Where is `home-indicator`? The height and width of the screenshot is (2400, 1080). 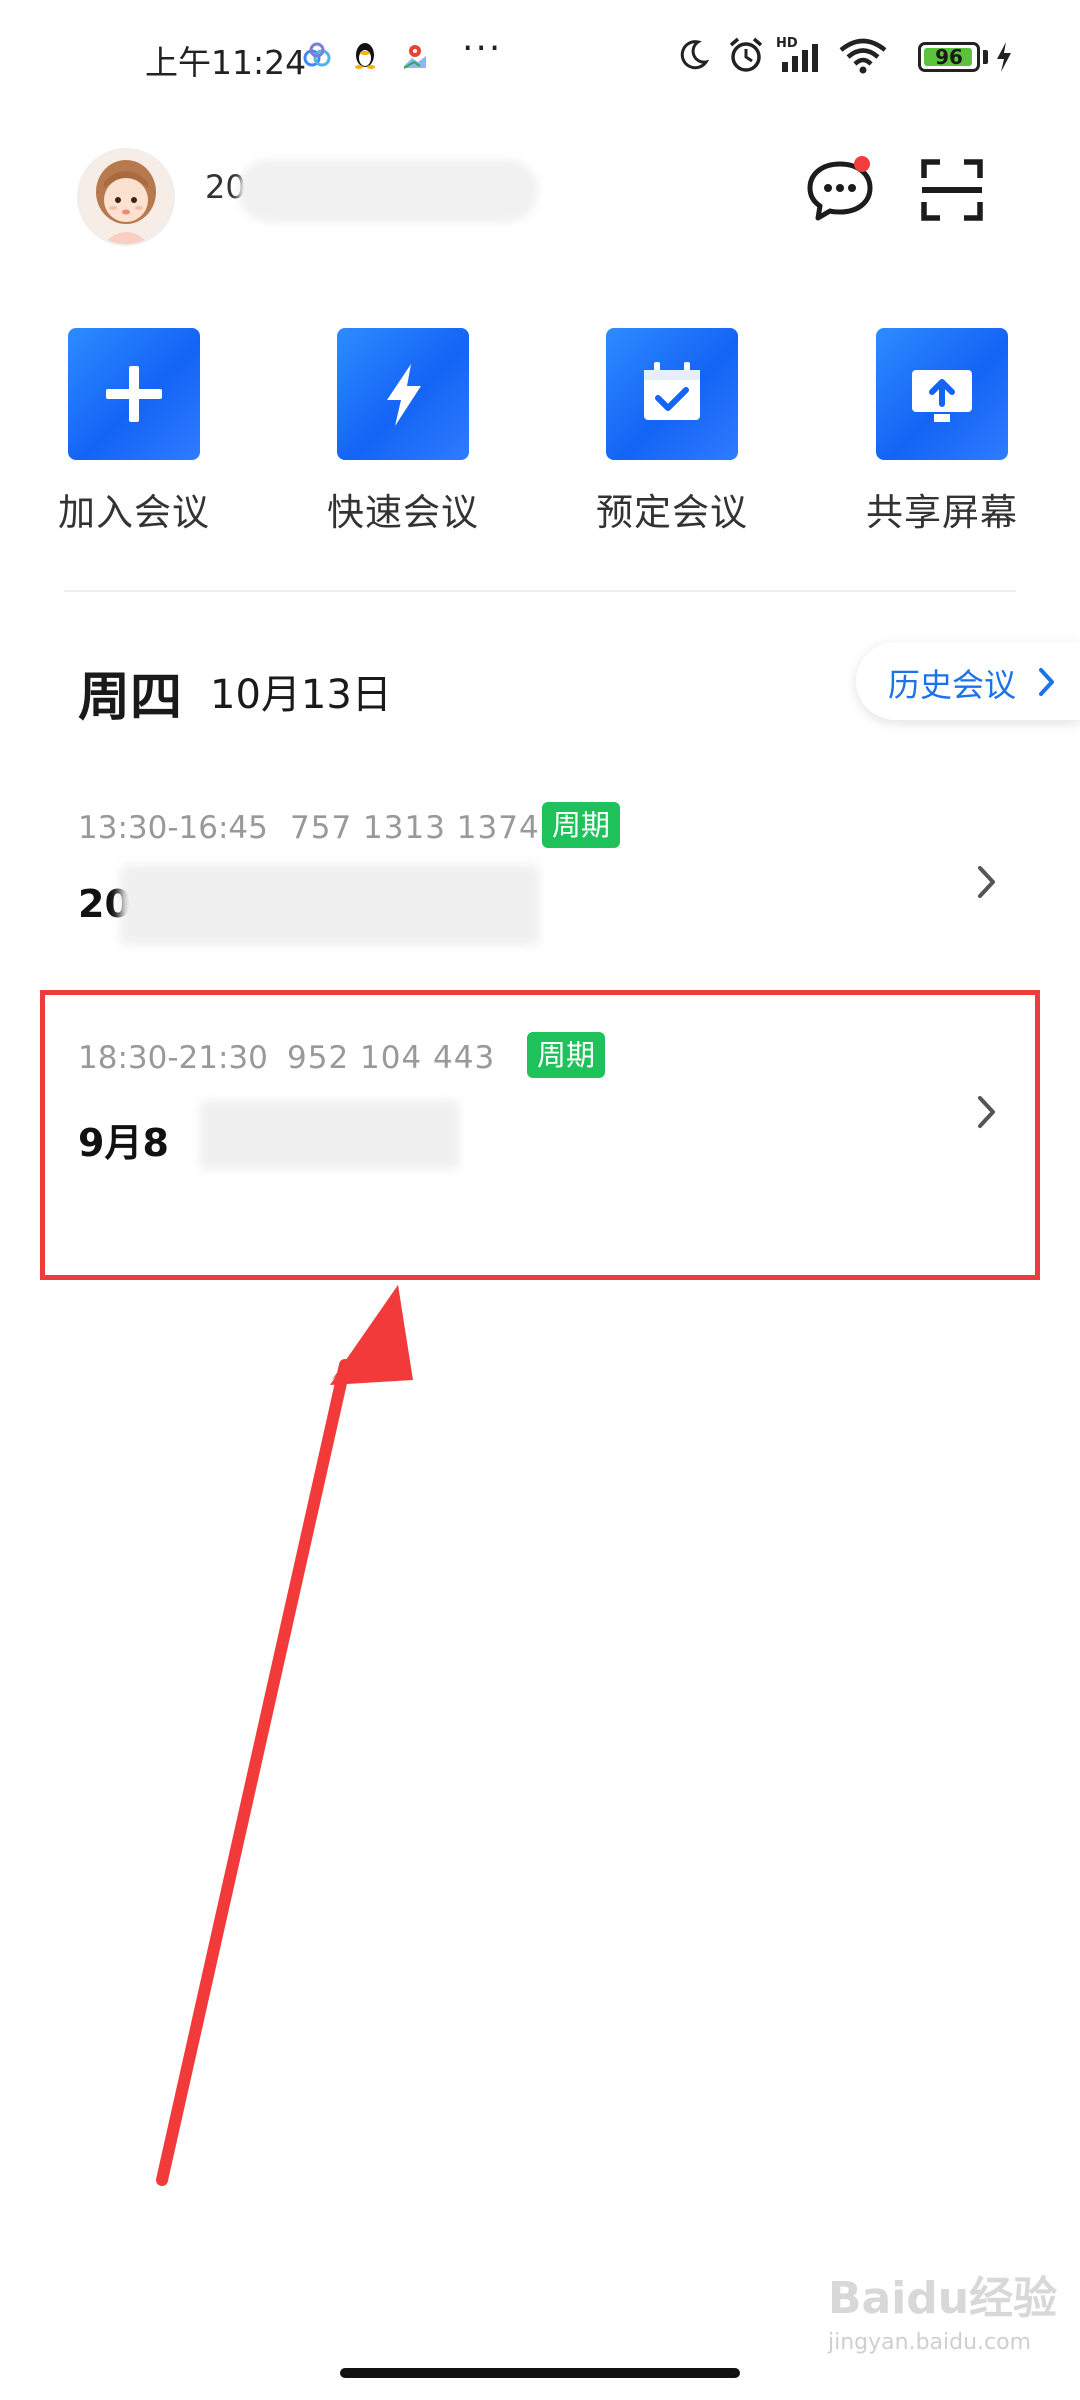
home-indicator is located at coordinates (540, 2373).